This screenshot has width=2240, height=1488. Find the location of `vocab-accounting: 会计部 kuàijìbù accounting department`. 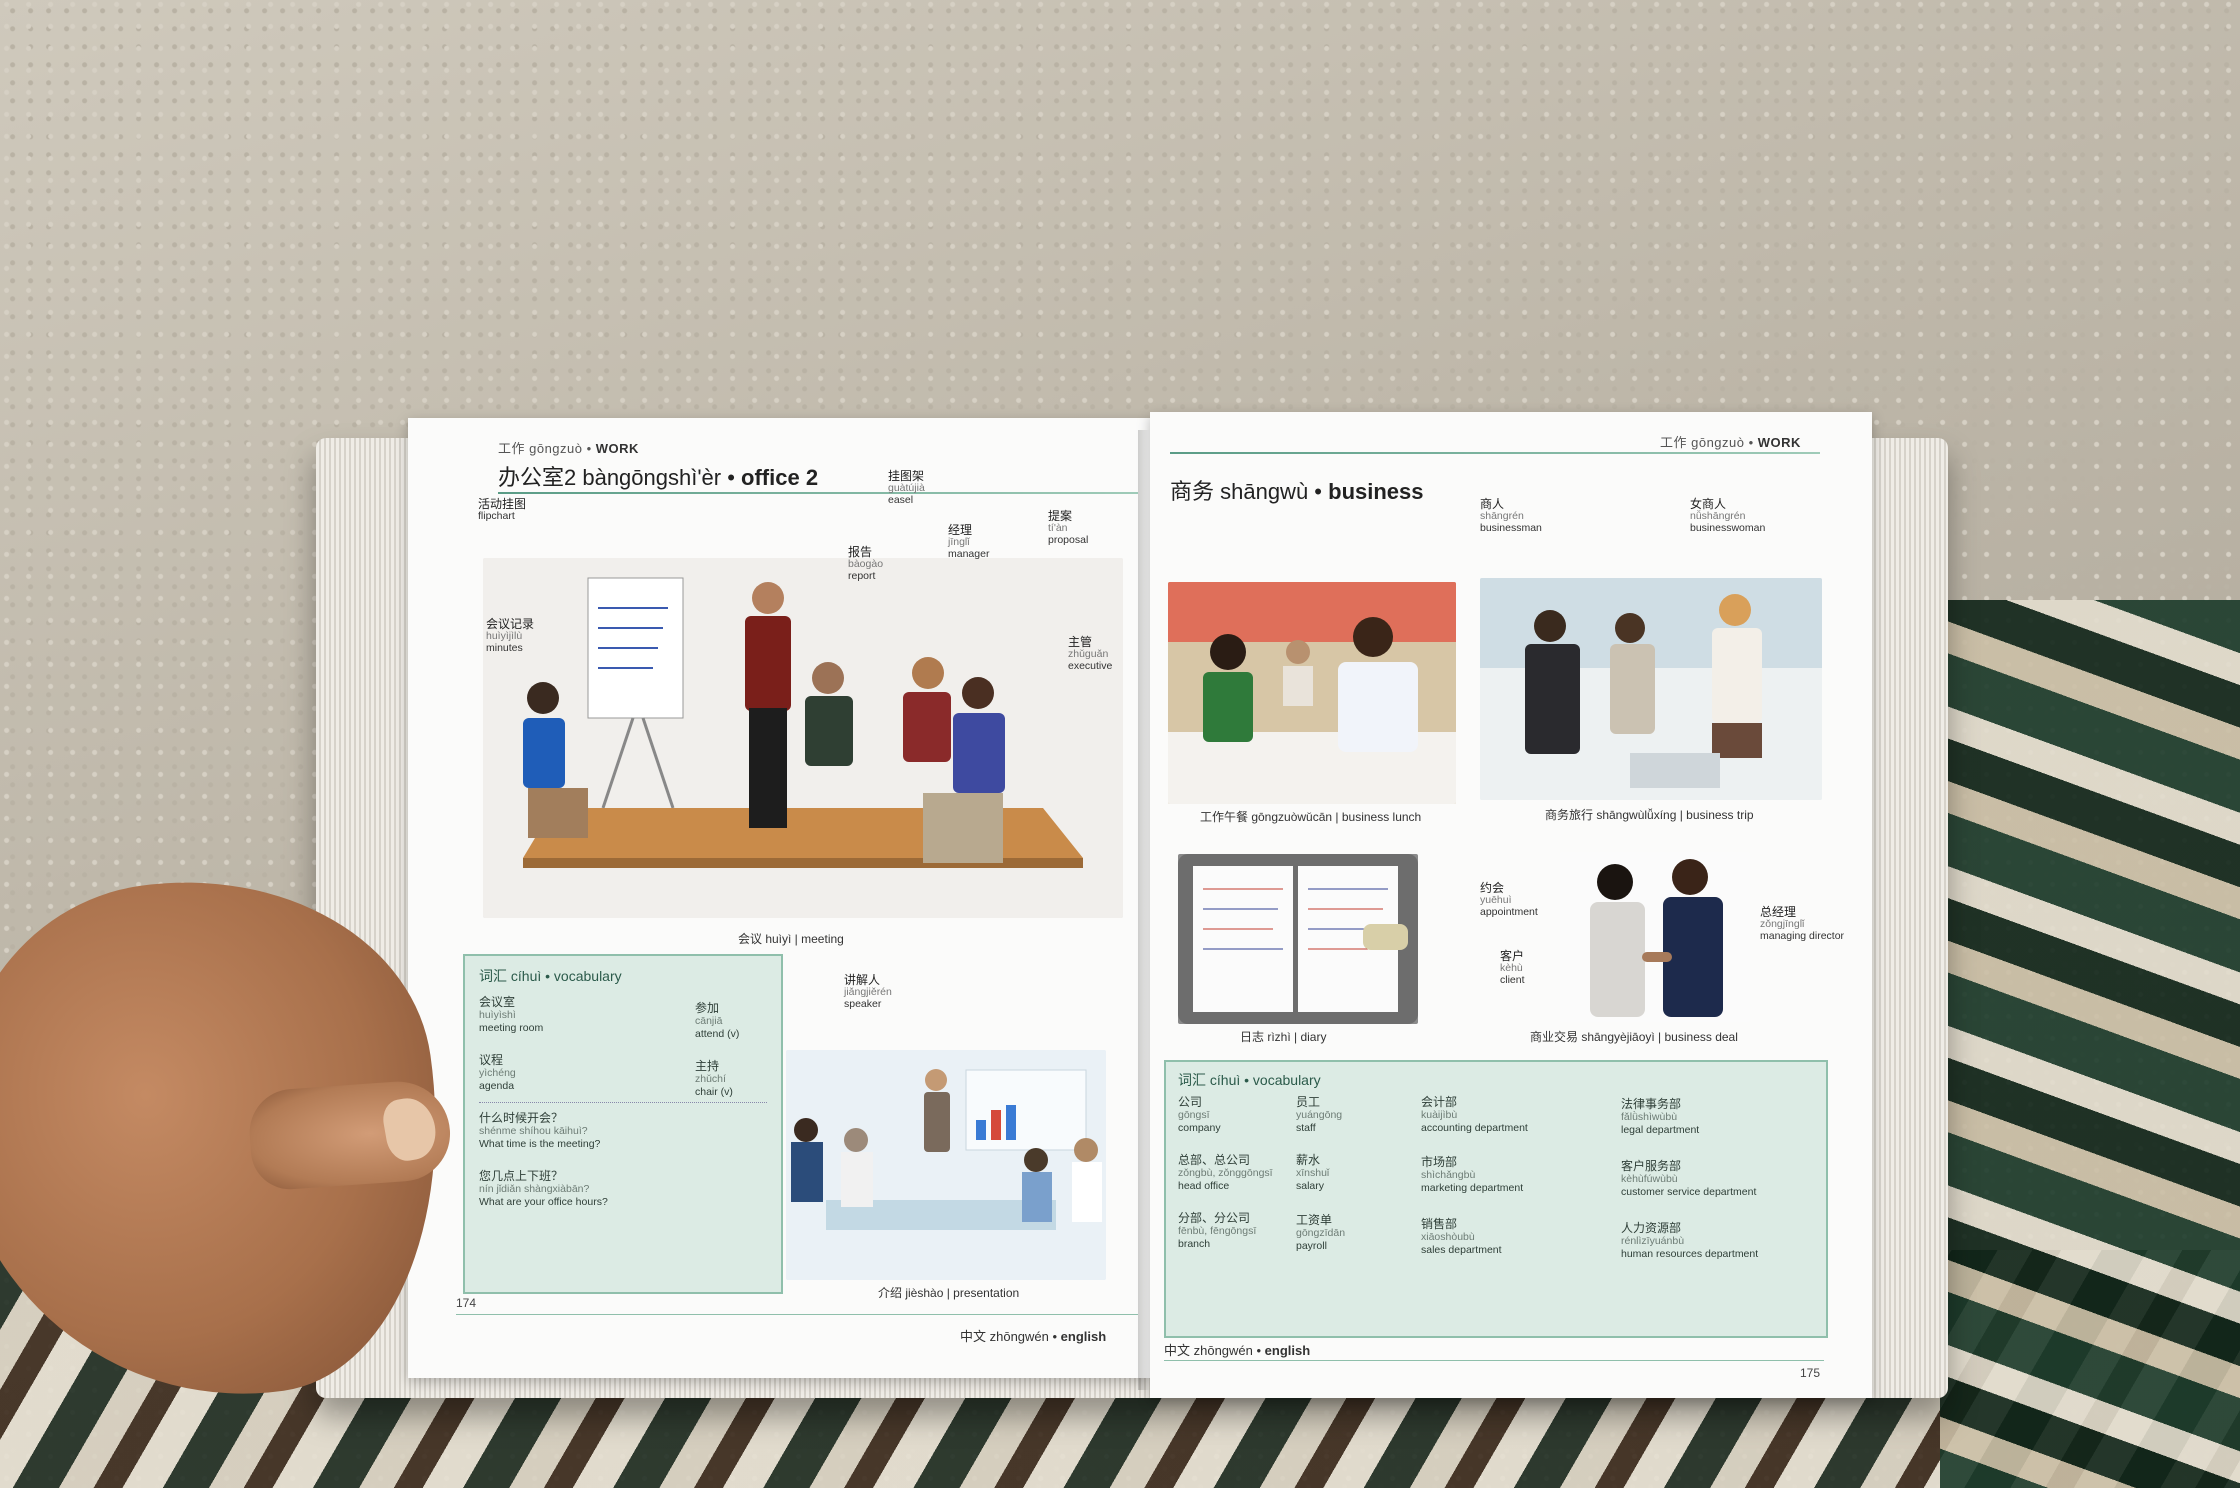

vocab-accounting: 会计部 kuàijìbù accounting department is located at coordinates (1474, 1115).